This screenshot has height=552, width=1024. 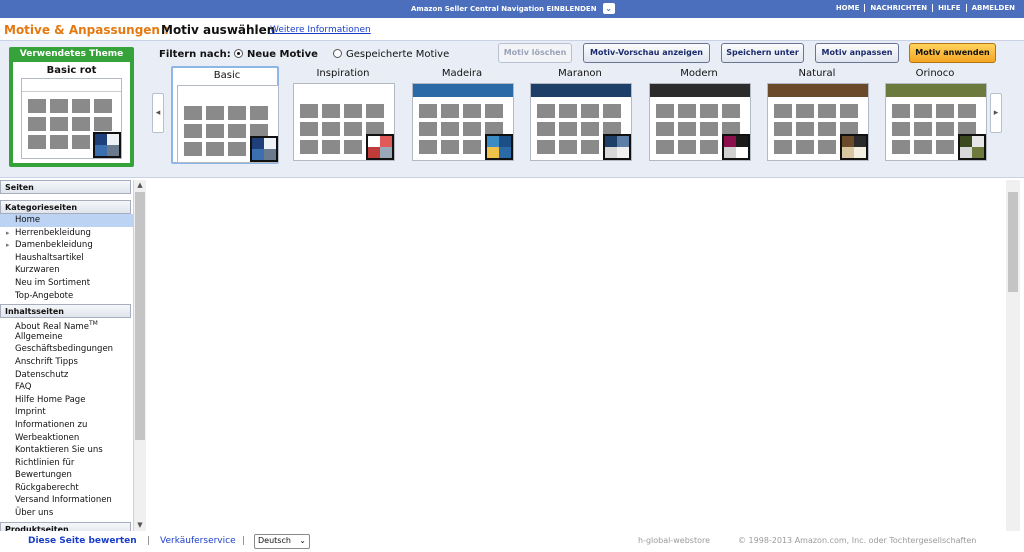 What do you see at coordinates (66, 425) in the screenshot?
I see `sidebar-item: Informationen zu` at bounding box center [66, 425].